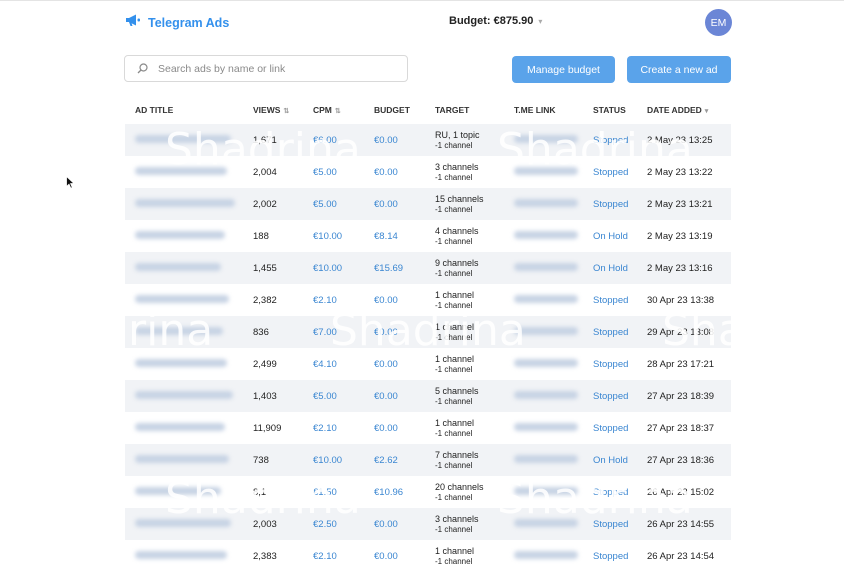 The height and width of the screenshot is (572, 844). I want to click on col-status: STATUS, so click(610, 110).